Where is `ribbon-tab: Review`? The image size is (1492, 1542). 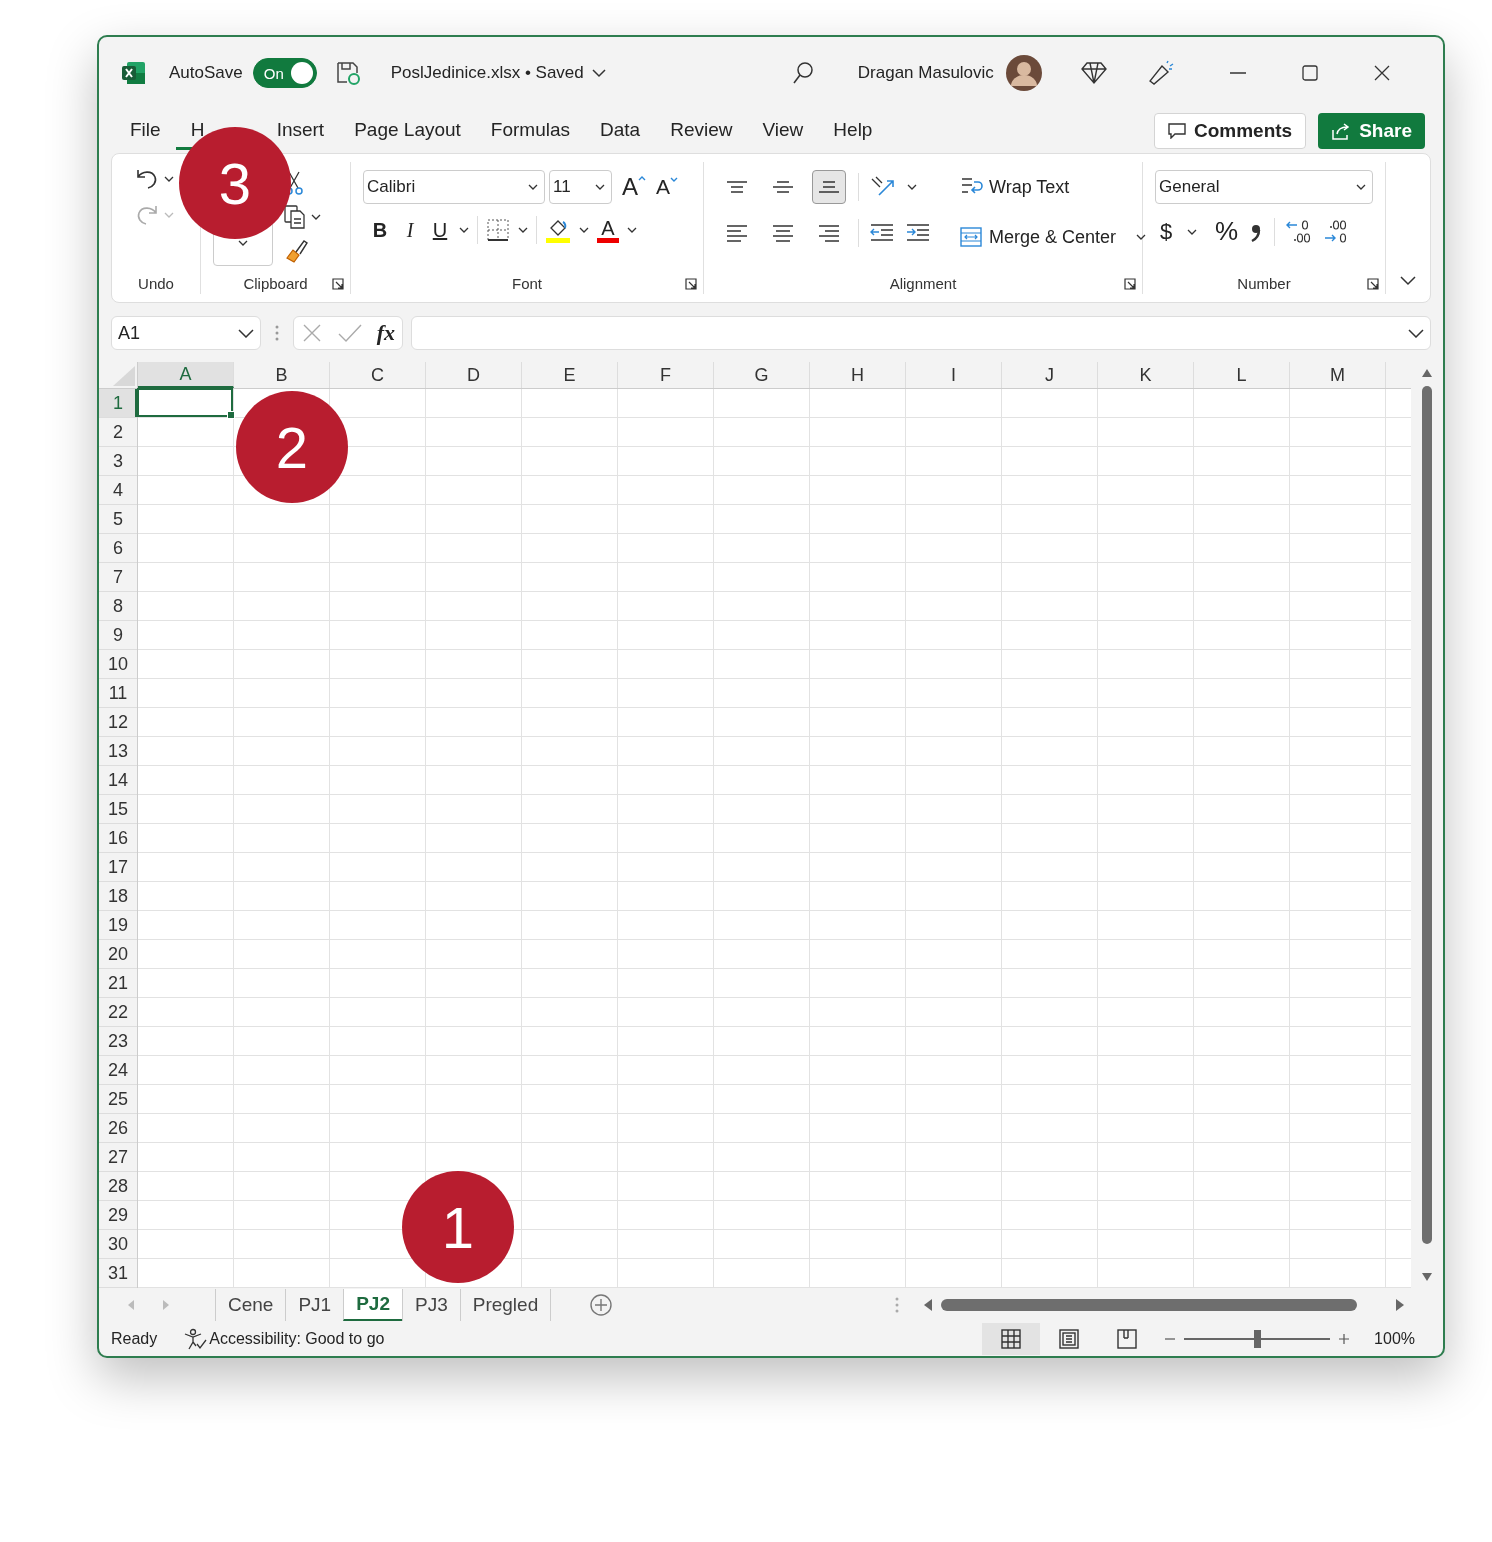 ribbon-tab: Review is located at coordinates (701, 131).